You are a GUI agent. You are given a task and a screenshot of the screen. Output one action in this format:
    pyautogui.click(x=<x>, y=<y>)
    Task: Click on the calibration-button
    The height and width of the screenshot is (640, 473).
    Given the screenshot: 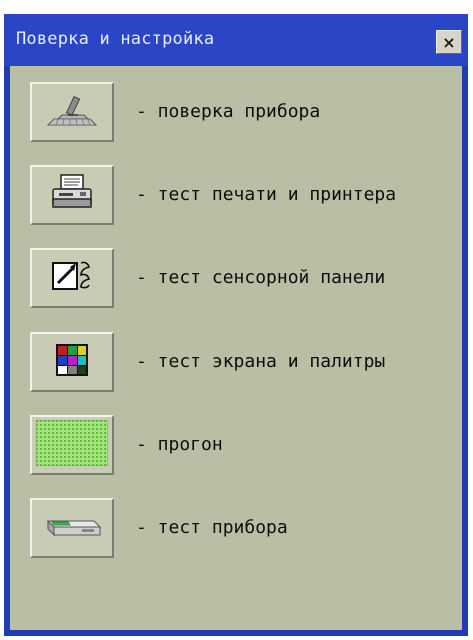 What is the action you would take?
    pyautogui.click(x=72, y=112)
    